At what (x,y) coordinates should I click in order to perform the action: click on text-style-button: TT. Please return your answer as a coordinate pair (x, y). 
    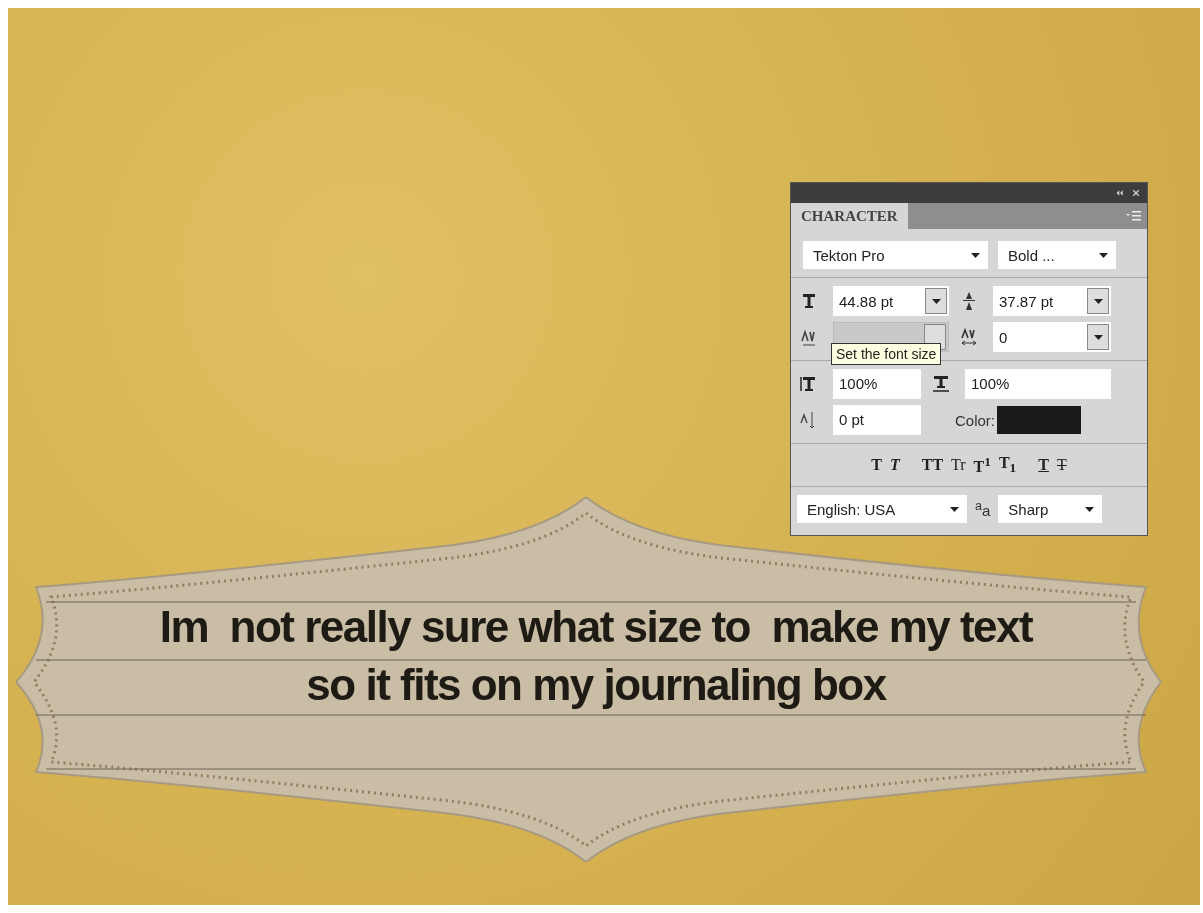
    Looking at the image, I should click on (932, 465).